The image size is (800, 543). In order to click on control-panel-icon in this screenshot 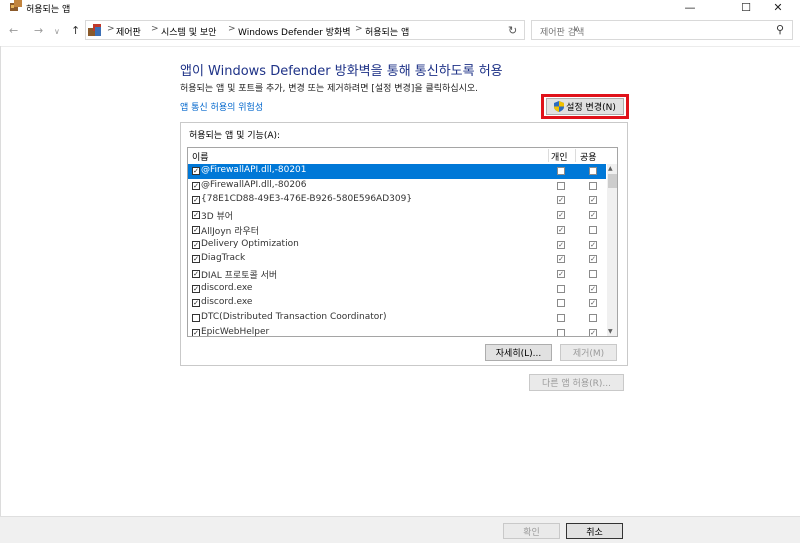, I will do `click(94, 30)`.